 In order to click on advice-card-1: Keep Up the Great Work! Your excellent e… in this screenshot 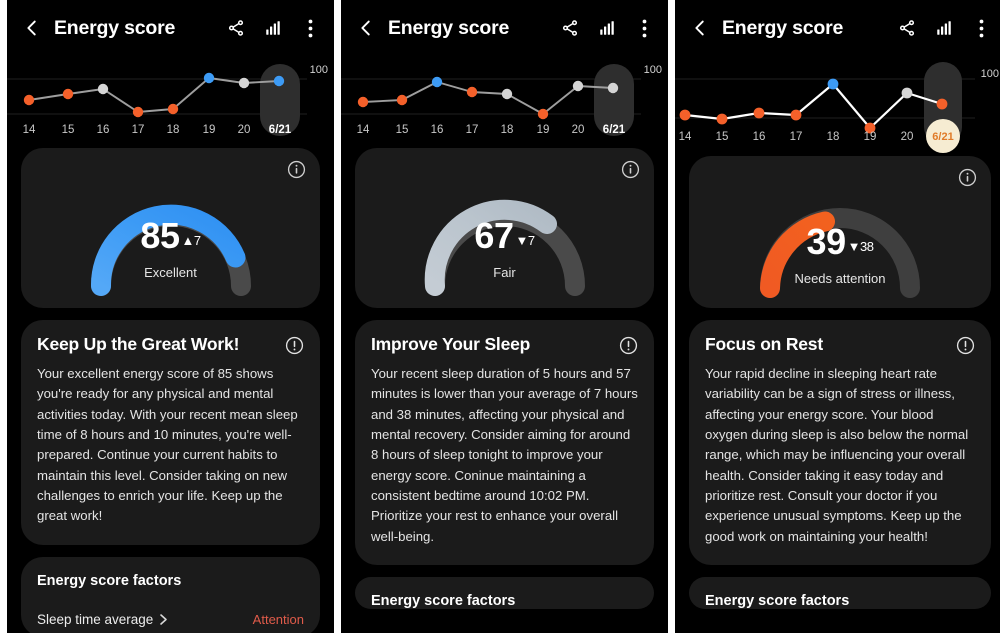, I will do `click(170, 432)`.